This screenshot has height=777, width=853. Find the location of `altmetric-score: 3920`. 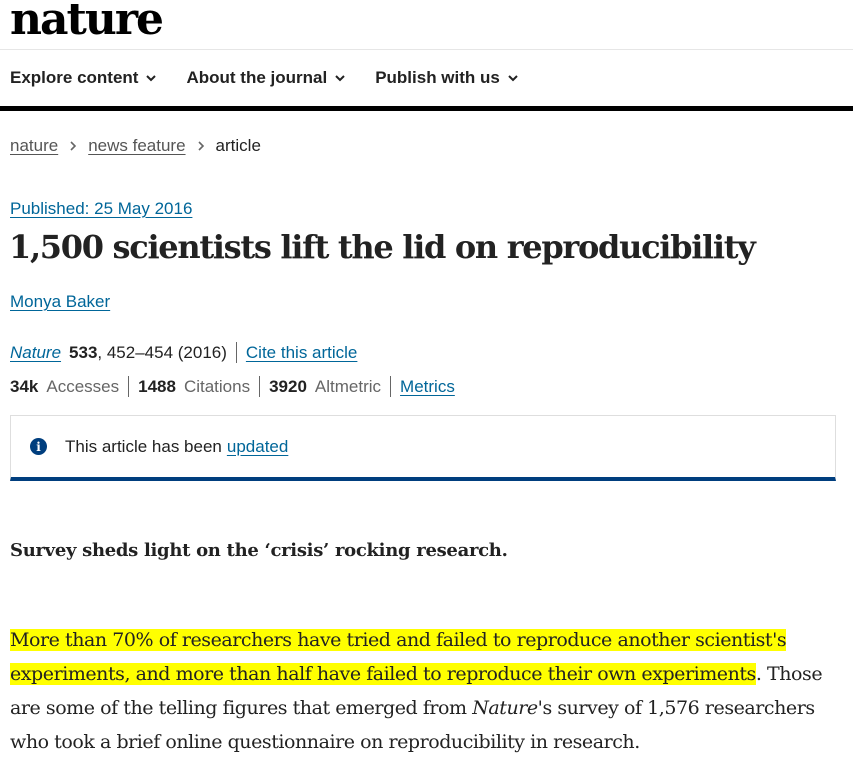

altmetric-score: 3920 is located at coordinates (288, 386).